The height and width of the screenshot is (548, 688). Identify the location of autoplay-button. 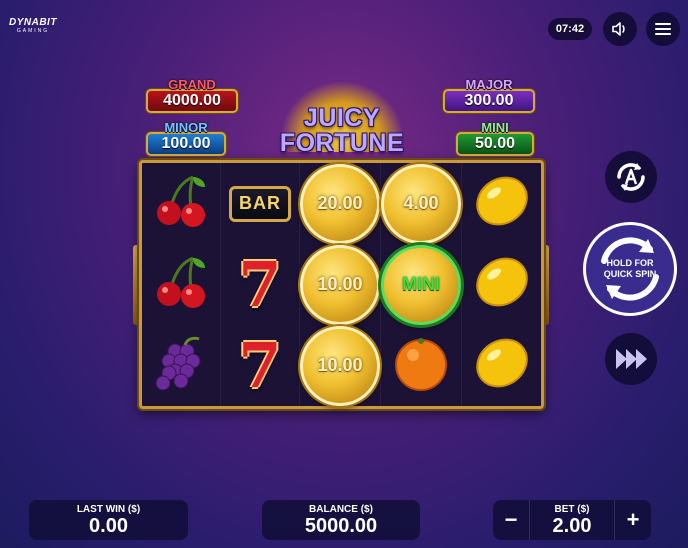
(631, 177).